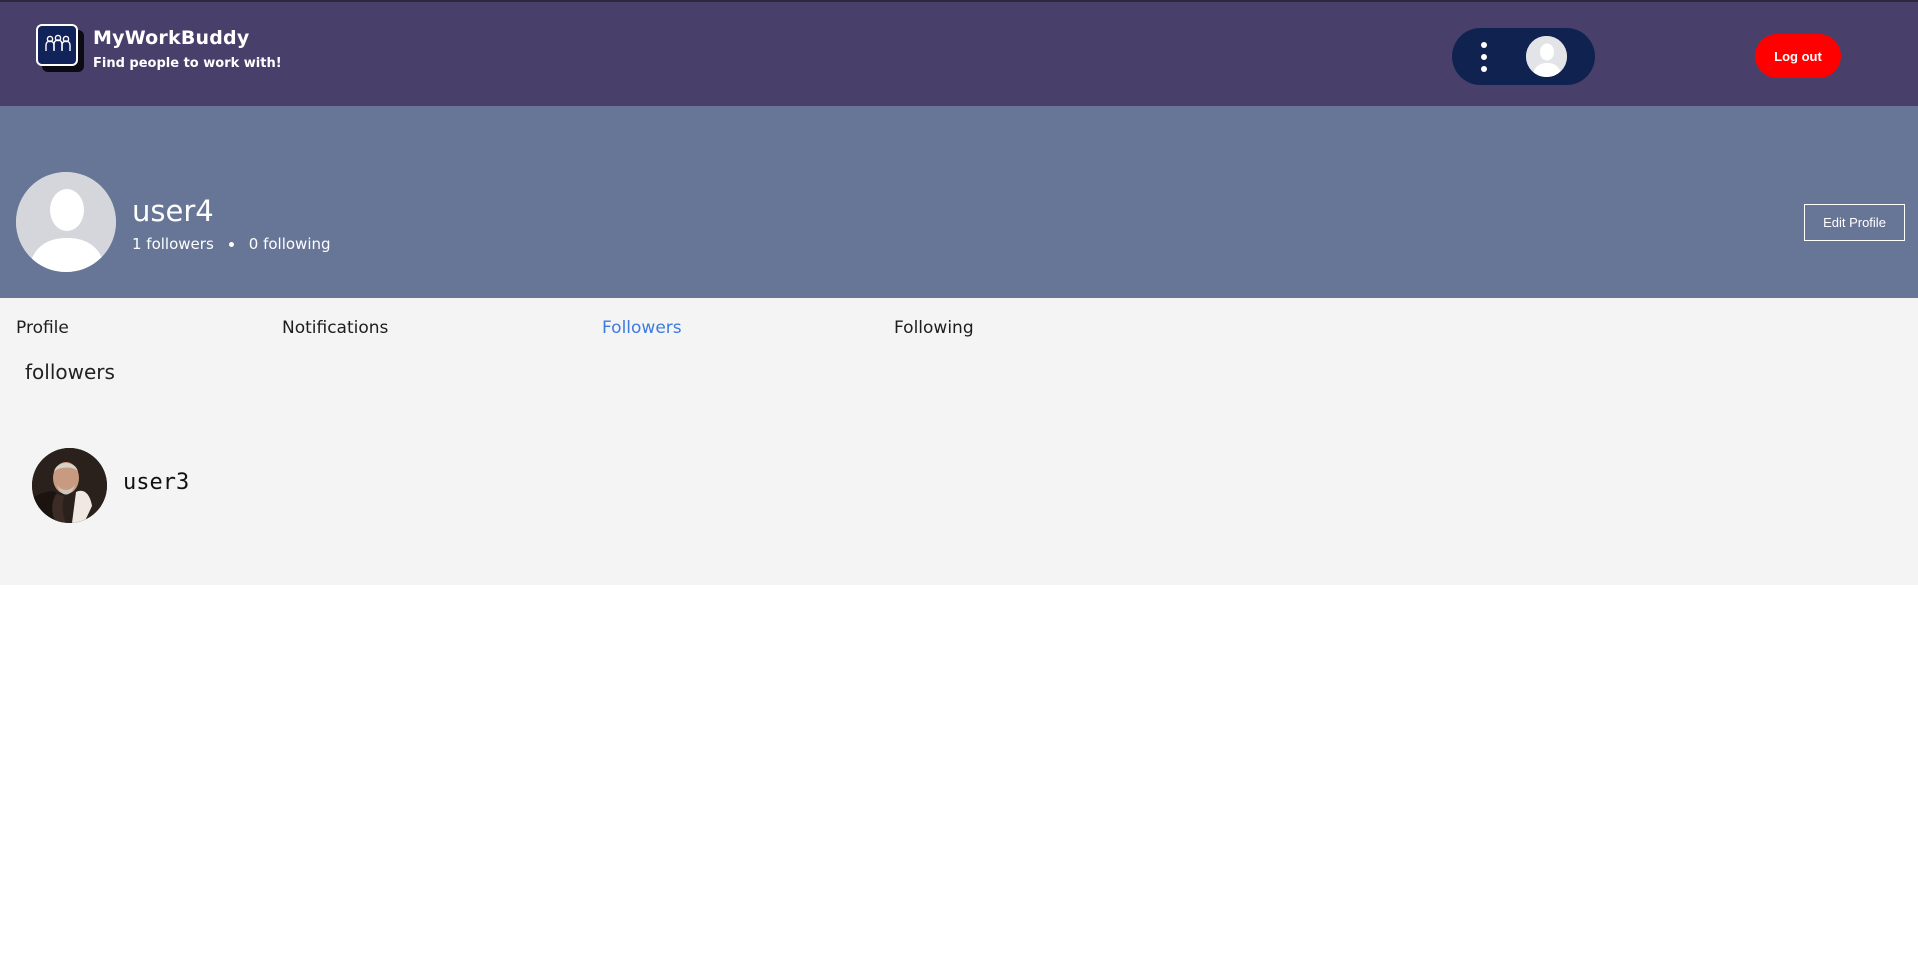 Image resolution: width=1918 pixels, height=970 pixels. Describe the element at coordinates (69, 485) in the screenshot. I see `follower-avatar` at that location.